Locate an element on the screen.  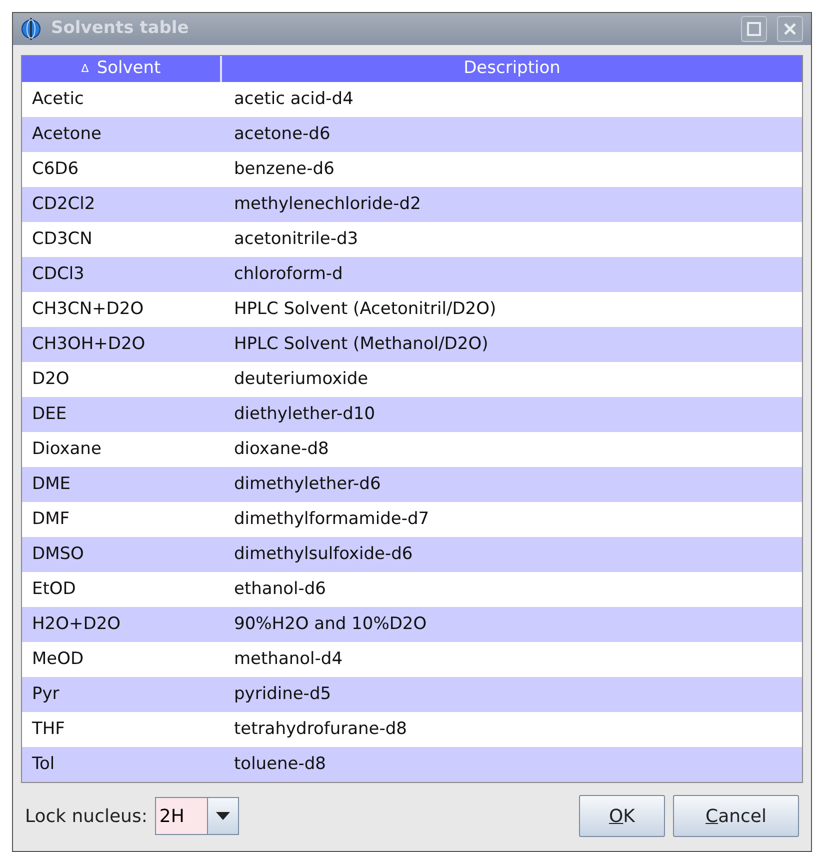
table-row: DME dimethylether-d6 is located at coordinates (412, 484).